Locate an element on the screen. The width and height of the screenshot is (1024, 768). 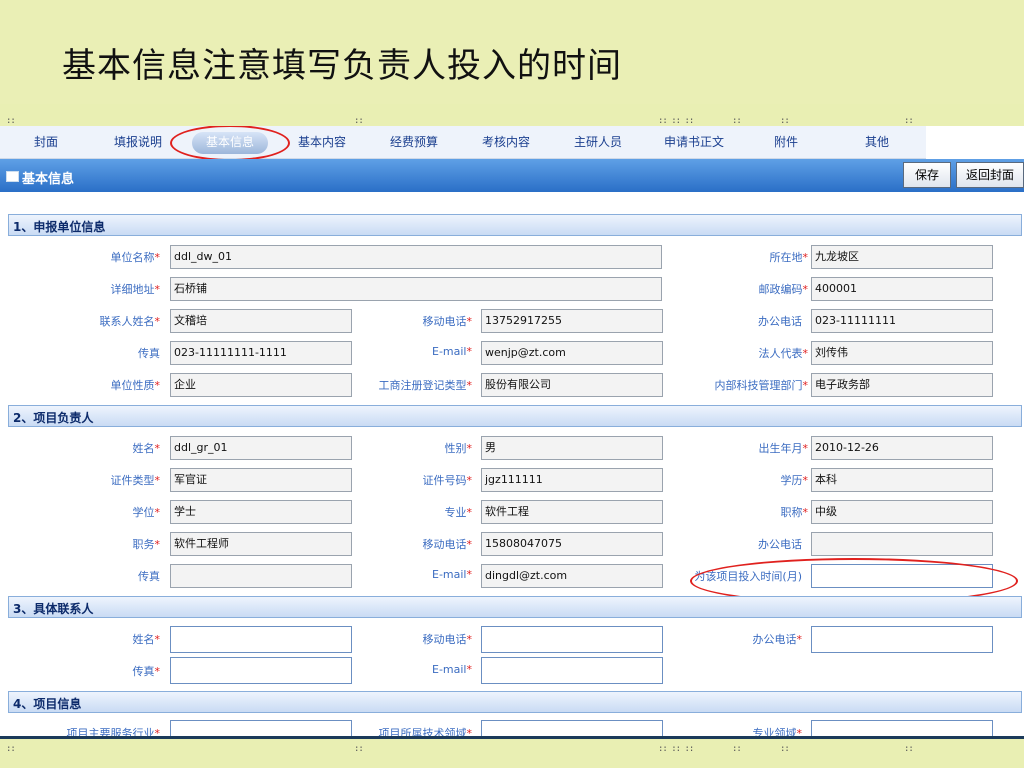
major-label: 专业* is located at coordinates (458, 512).